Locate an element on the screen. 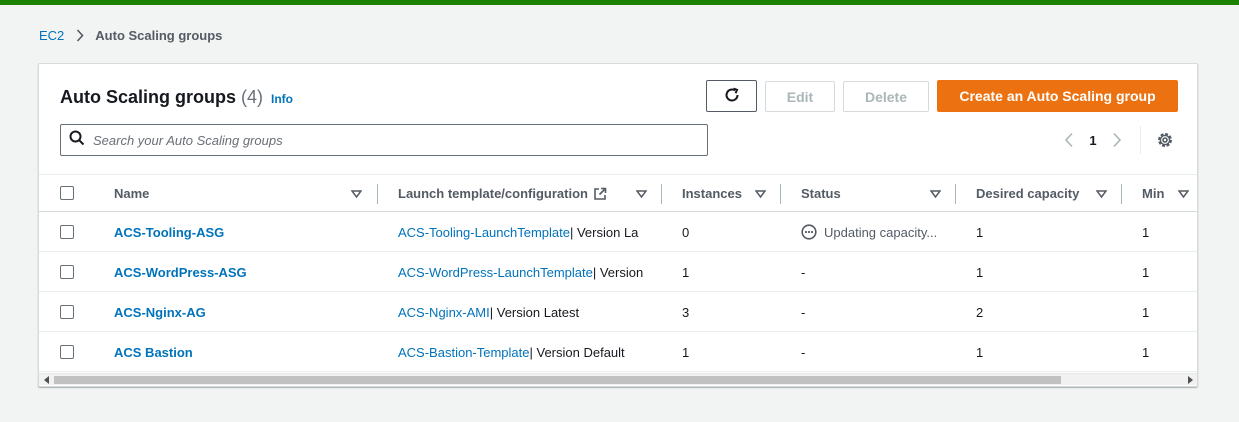  column-header-desired-capacity: Desired capacity is located at coordinates (1027, 193).